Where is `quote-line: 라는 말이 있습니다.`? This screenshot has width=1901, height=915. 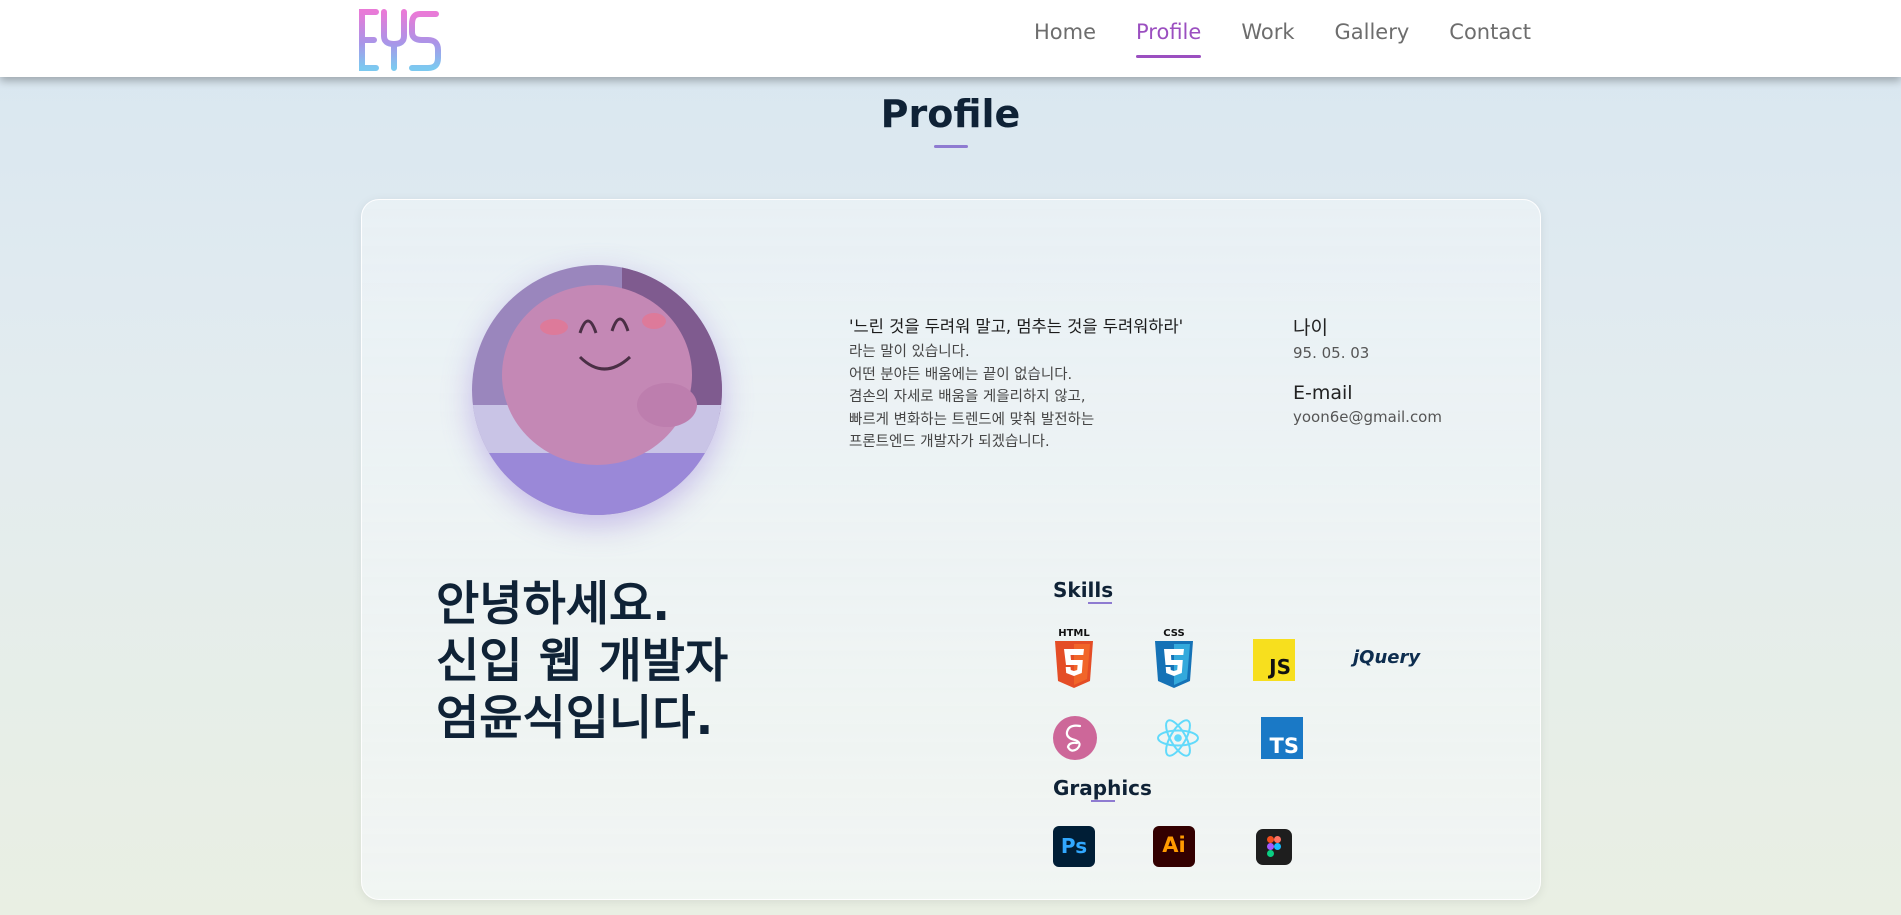 quote-line: 라는 말이 있습니다. is located at coordinates (909, 352).